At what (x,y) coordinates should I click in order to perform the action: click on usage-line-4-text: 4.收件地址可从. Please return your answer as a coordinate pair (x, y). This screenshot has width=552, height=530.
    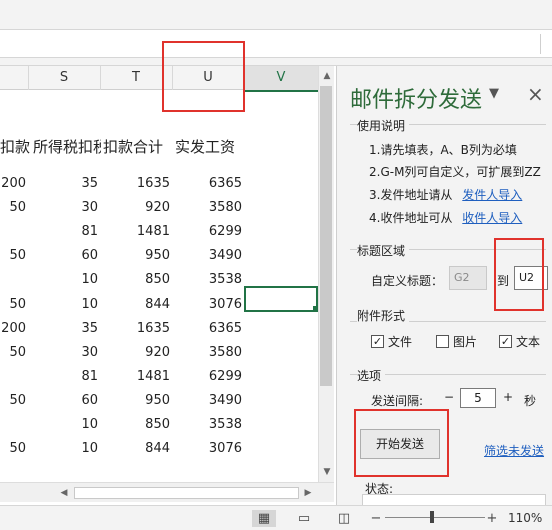
    Looking at the image, I should click on (411, 218).